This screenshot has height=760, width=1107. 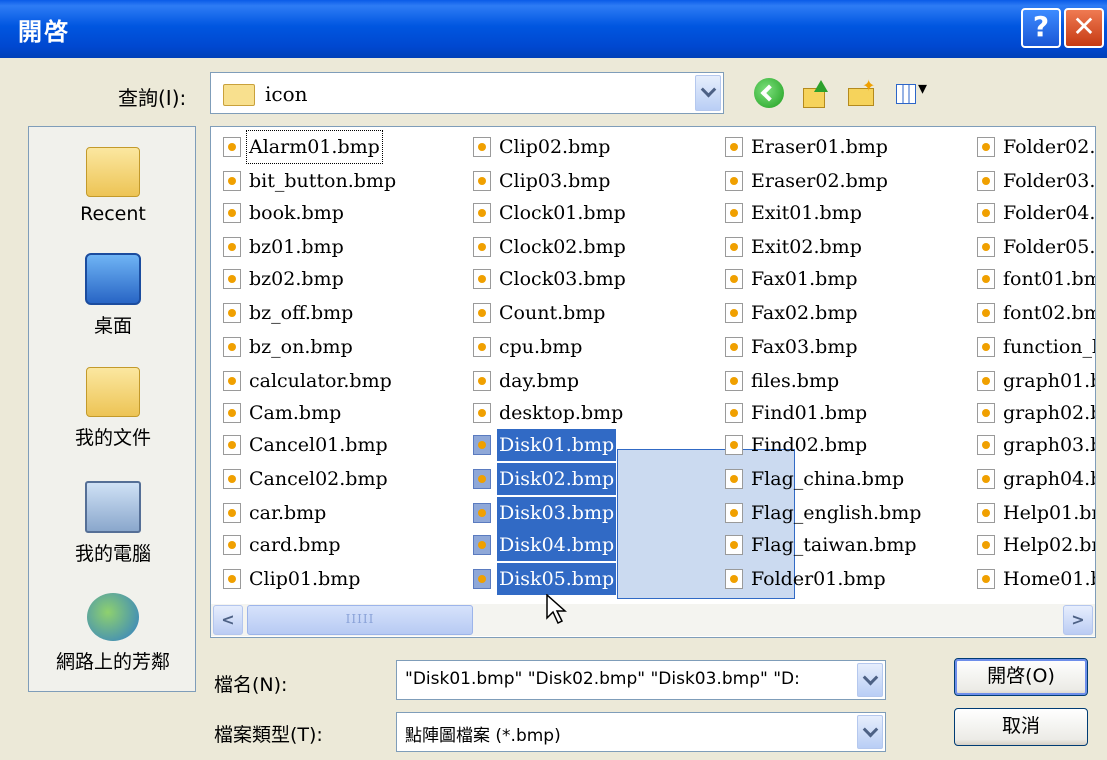 I want to click on file-item: Home01.b, so click(x=1032, y=579).